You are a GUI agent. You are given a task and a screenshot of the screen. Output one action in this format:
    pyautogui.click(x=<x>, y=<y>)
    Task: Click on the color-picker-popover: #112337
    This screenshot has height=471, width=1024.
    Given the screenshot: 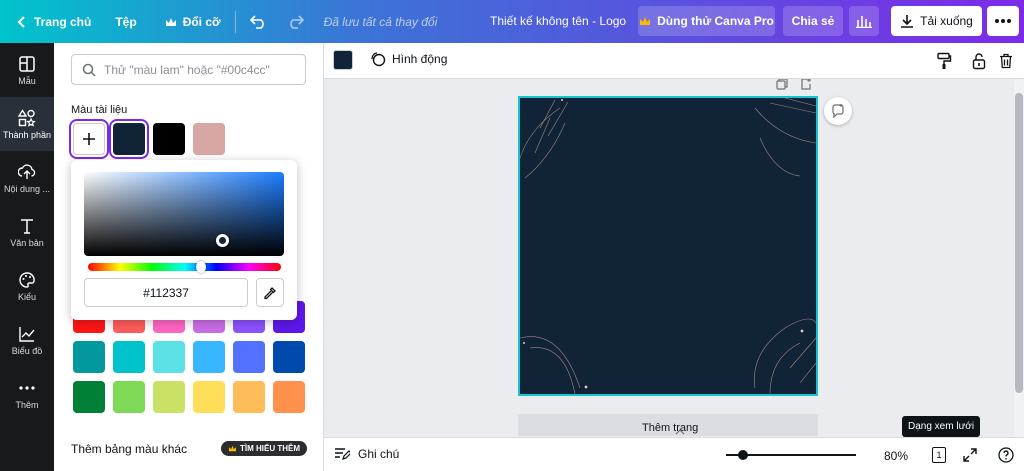 What is the action you would take?
    pyautogui.click(x=184, y=240)
    